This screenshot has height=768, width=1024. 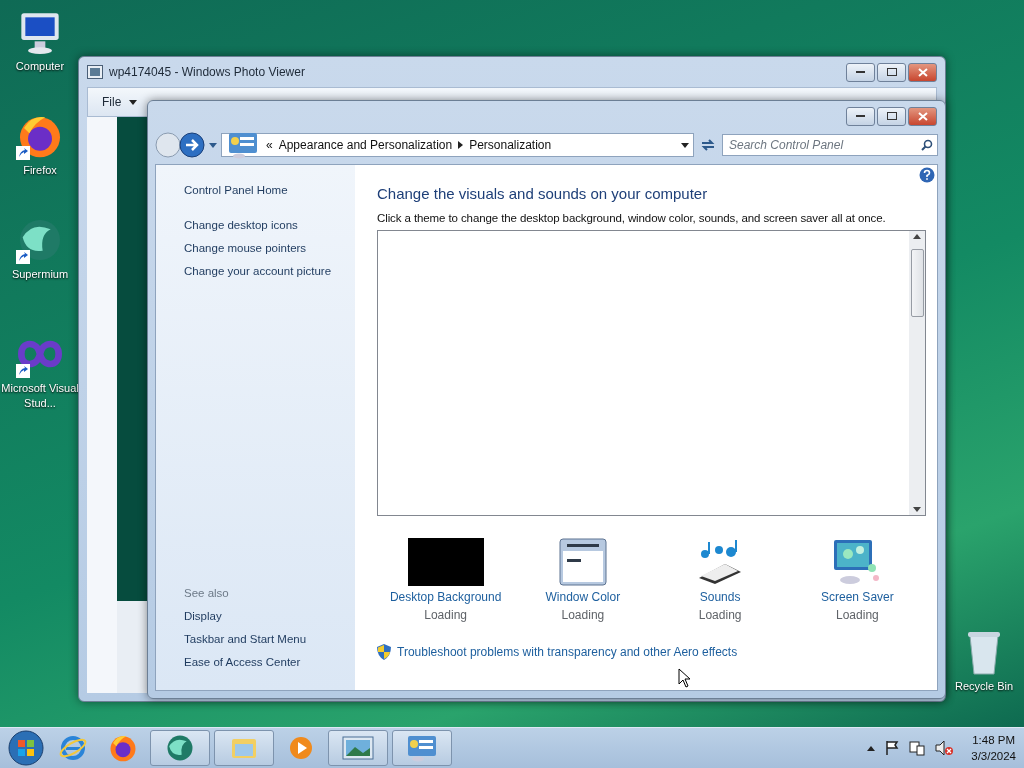 I want to click on troubleshoot-link: Troubleshoot problems with transparency and other Aero effects, so click(x=567, y=652).